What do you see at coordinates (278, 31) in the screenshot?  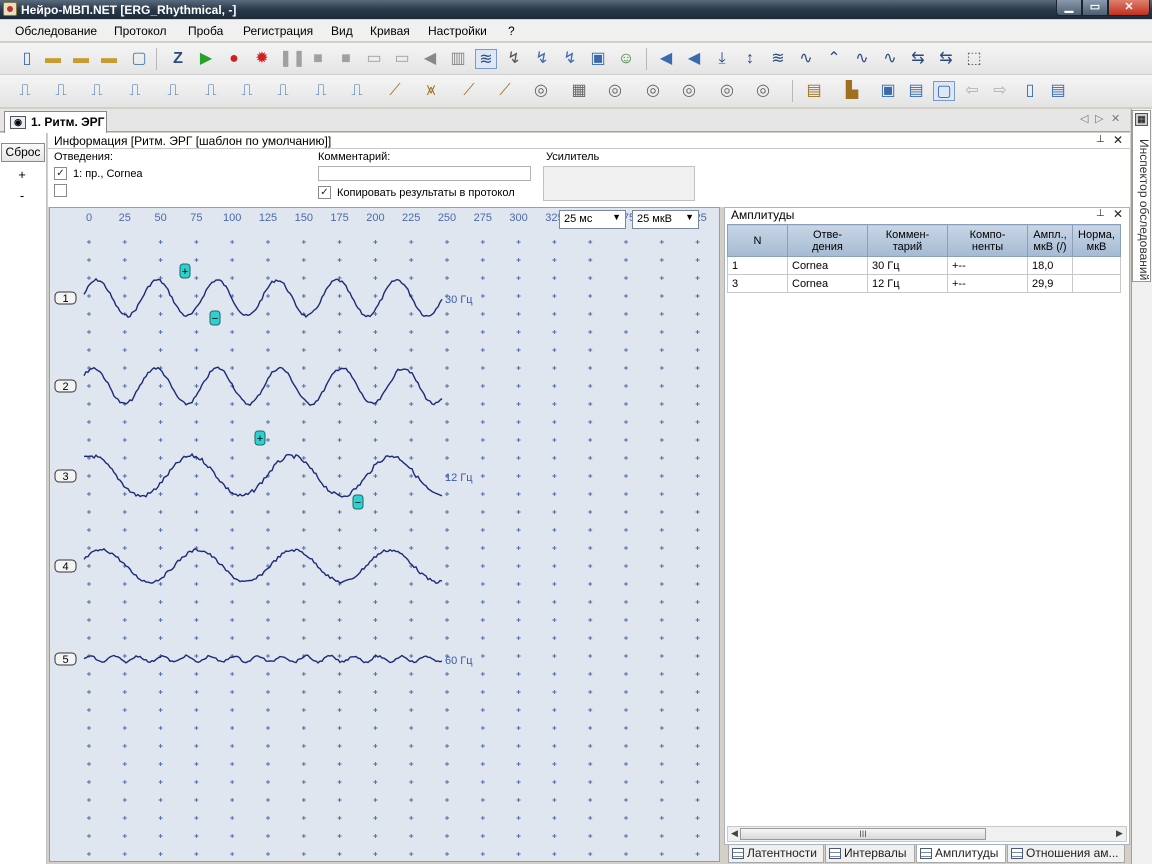 I see `menu-recording: Регистрация` at bounding box center [278, 31].